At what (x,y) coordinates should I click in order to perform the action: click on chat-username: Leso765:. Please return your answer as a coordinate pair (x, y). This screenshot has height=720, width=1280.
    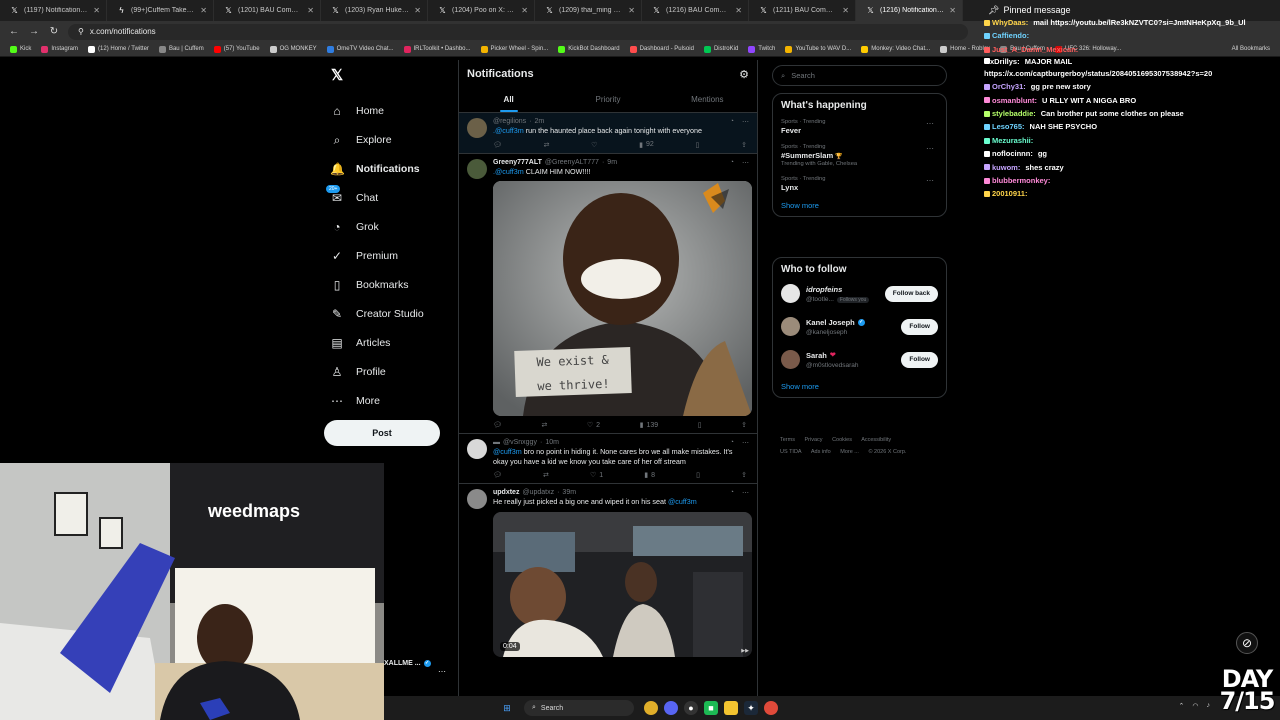
    Looking at the image, I should click on (1008, 126).